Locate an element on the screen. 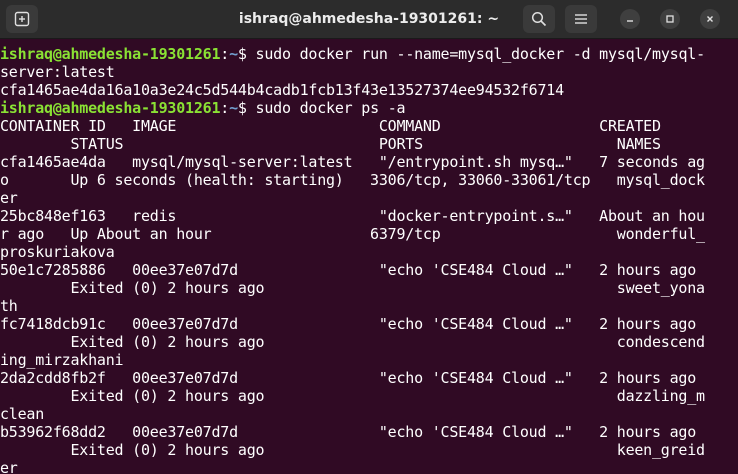 The height and width of the screenshot is (474, 738). new-tab-icon is located at coordinates (22, 19).